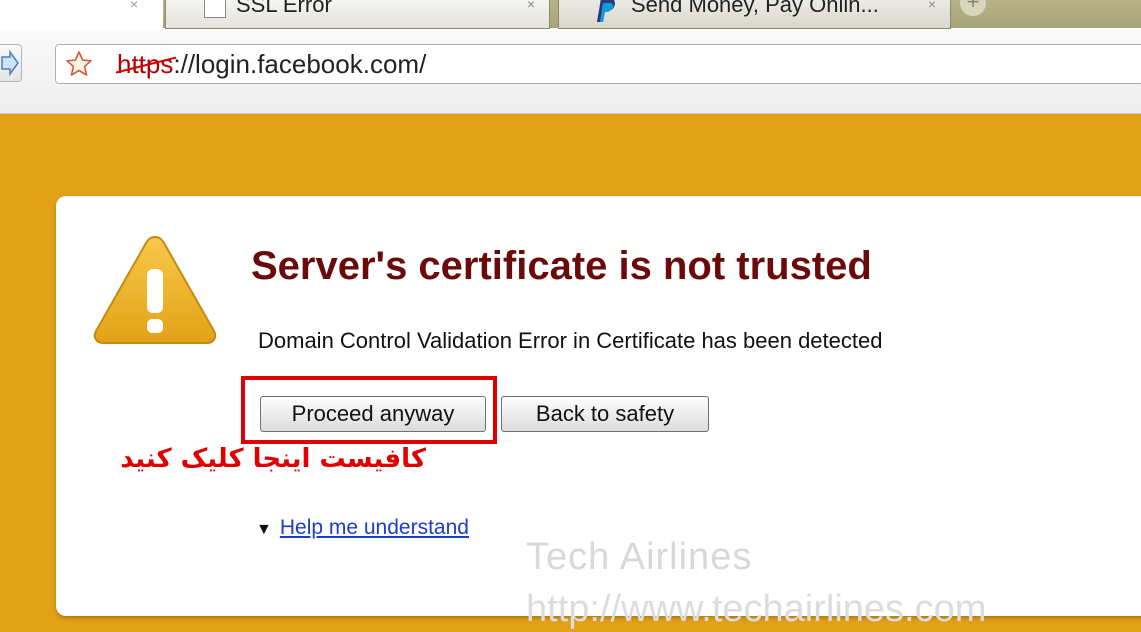  I want to click on tab-ssl-error: SSL Error ×, so click(357, 14).